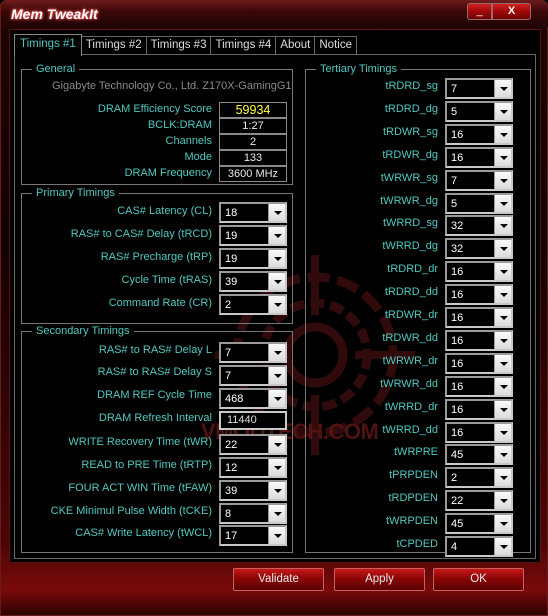 This screenshot has width=548, height=616. I want to click on dram-frequency-value: 3600 MHz, so click(253, 174).